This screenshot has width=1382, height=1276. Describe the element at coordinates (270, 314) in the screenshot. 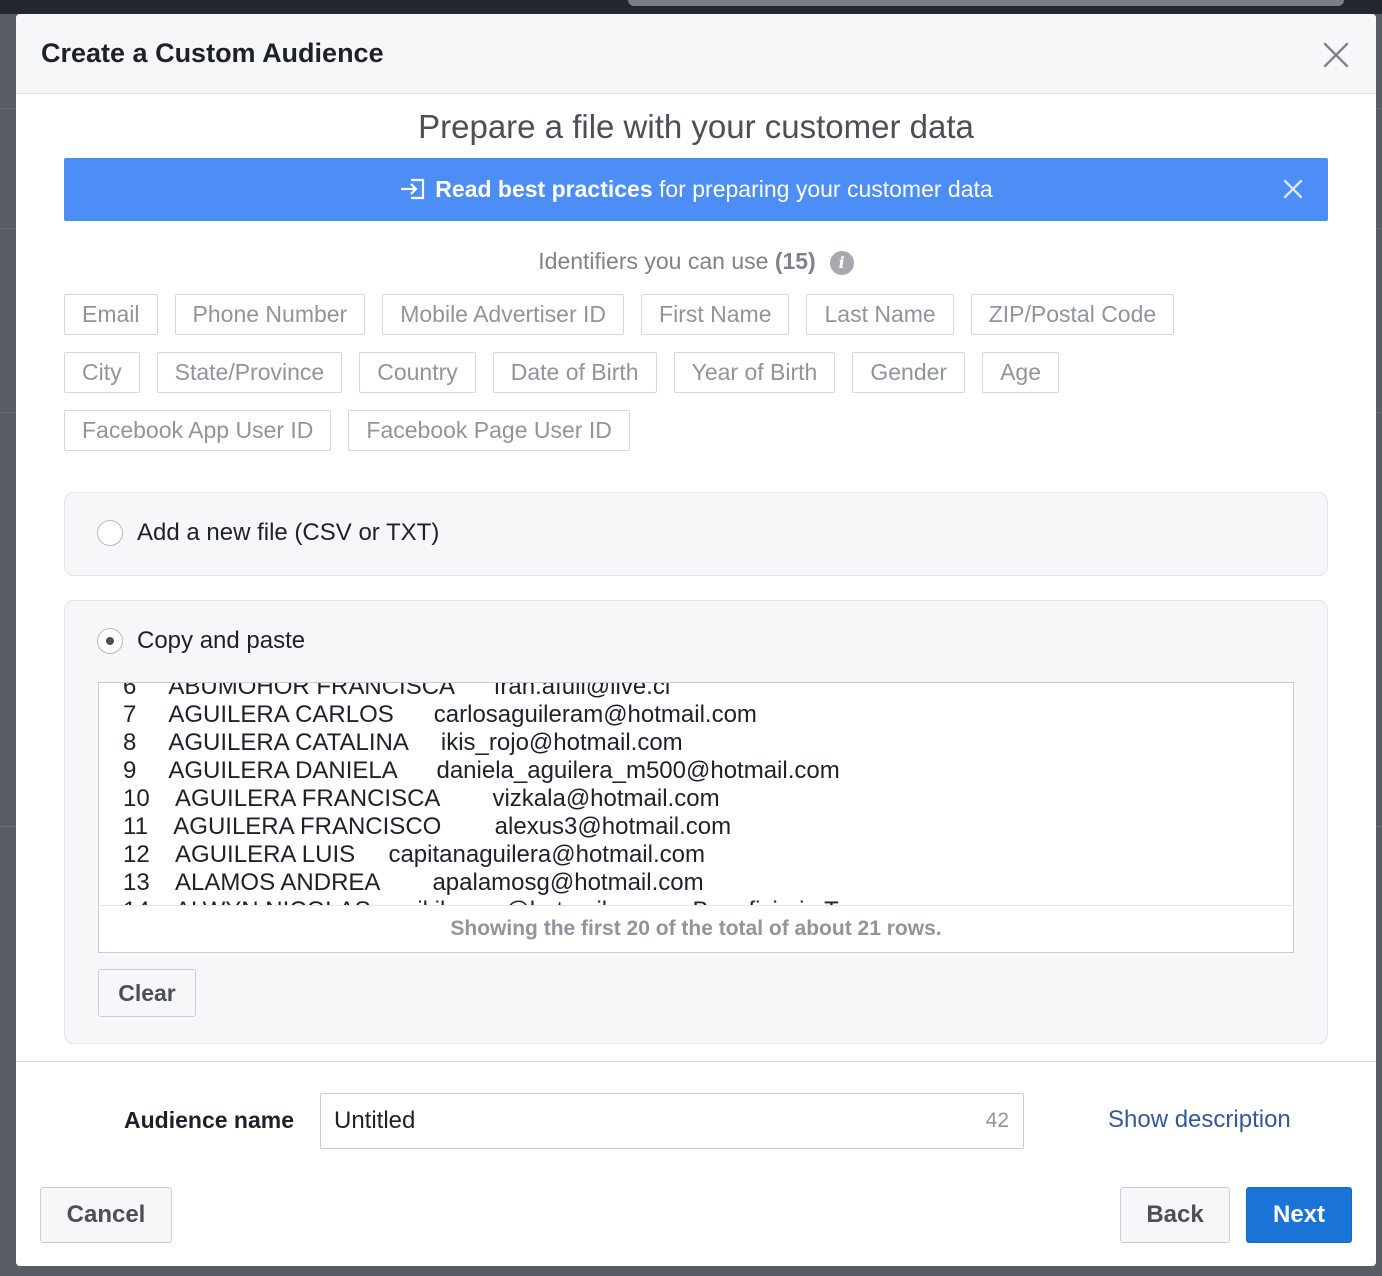

I see `identifier-tag: Phone Number` at that location.